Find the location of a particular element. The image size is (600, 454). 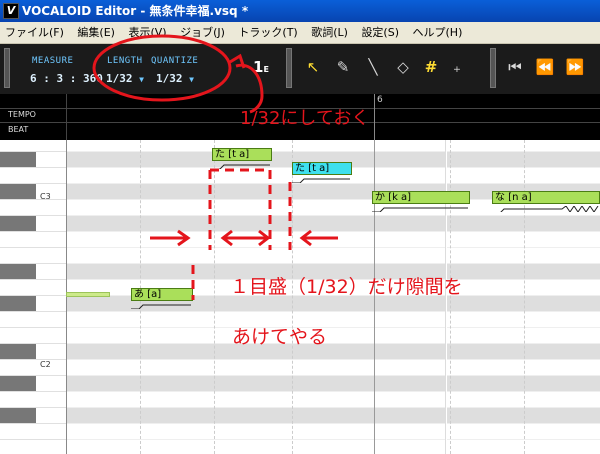

annotation-gap-note: １目盛（1/32）だけ隙間を is located at coordinates (346, 287).